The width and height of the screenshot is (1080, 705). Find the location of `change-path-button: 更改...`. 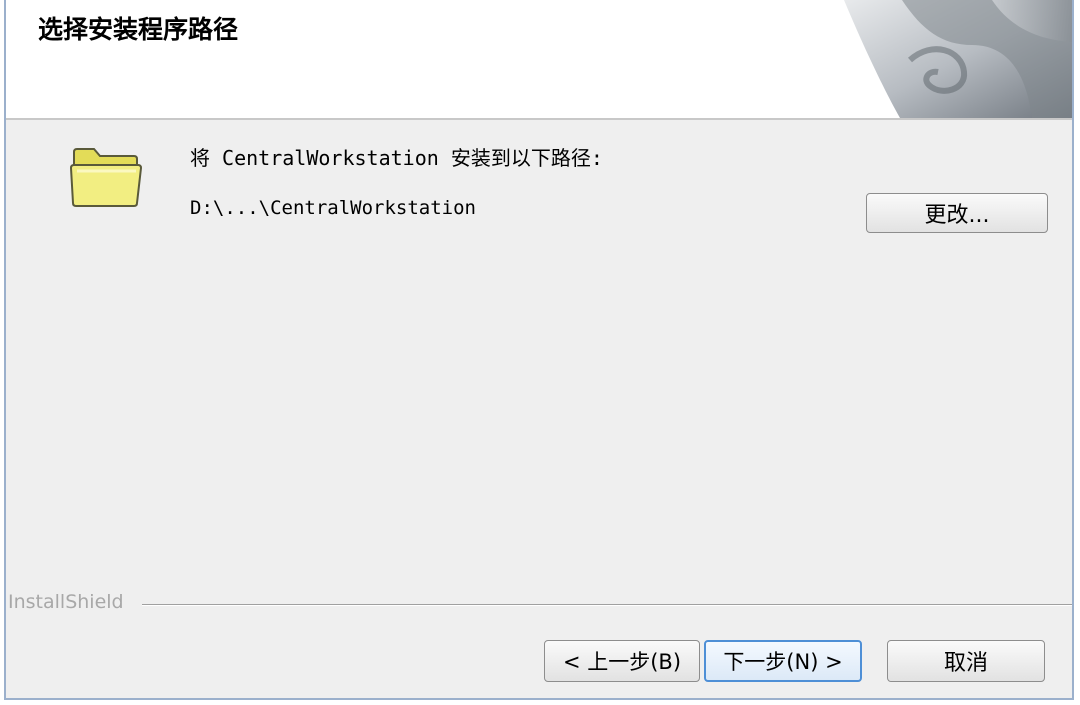

change-path-button: 更改... is located at coordinates (957, 213).